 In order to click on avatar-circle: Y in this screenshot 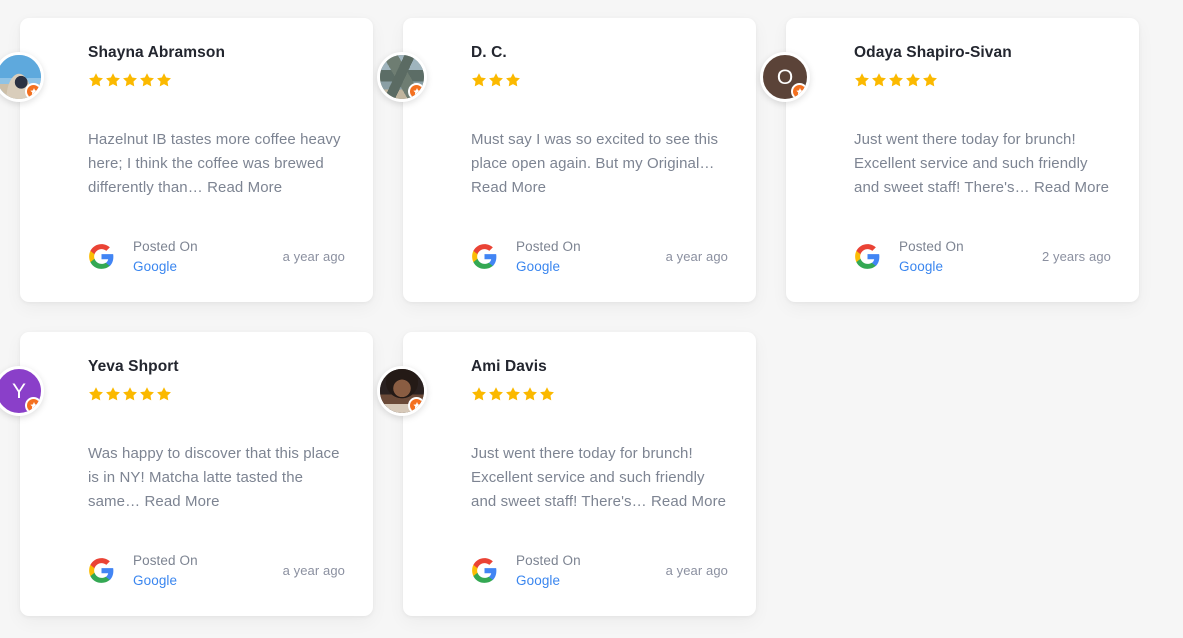, I will do `click(22, 391)`.